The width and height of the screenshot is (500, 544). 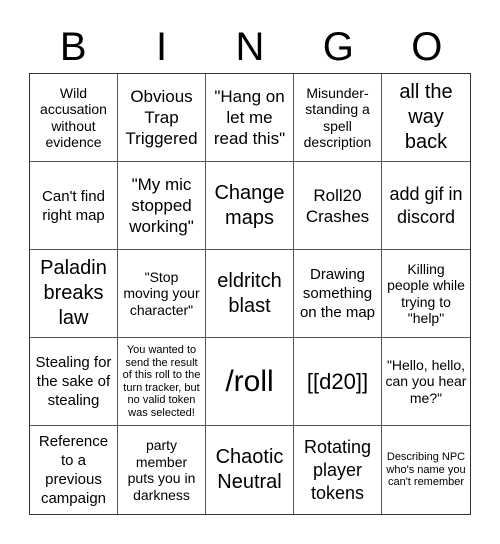 What do you see at coordinates (338, 47) in the screenshot?
I see `header-letter-g: G` at bounding box center [338, 47].